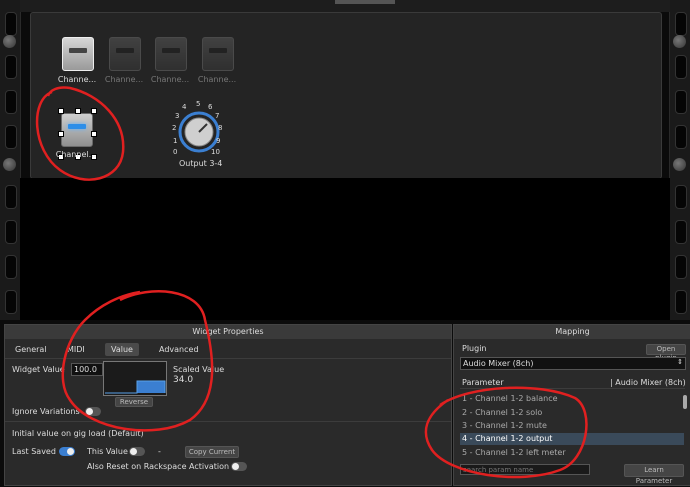 This screenshot has width=690, height=487. Describe the element at coordinates (107, 451) in the screenshot. I see `this-value-label: This Value` at that location.